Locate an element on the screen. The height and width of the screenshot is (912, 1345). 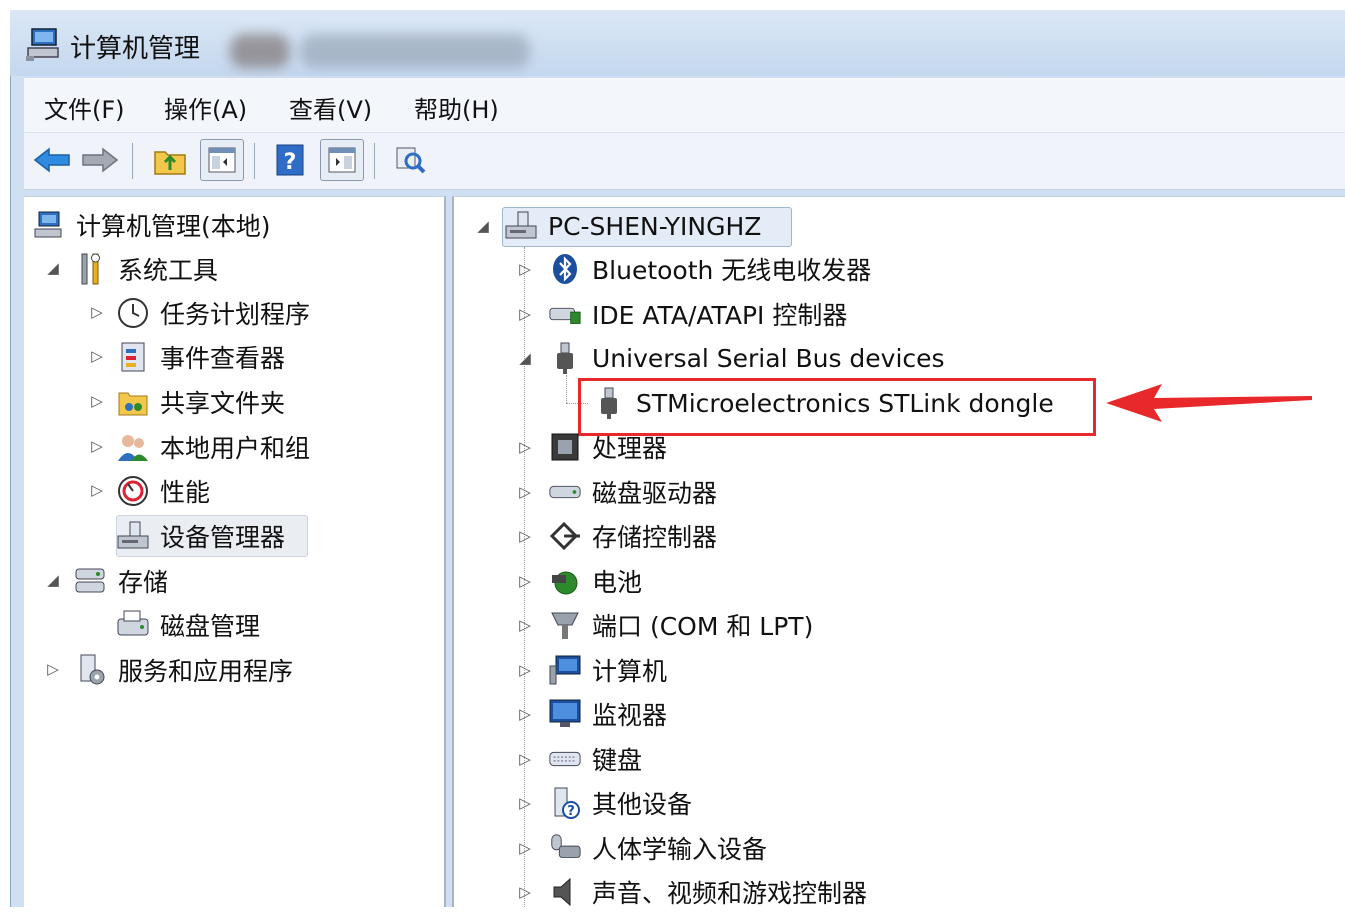
menu-file: 文件(F) is located at coordinates (84, 107).